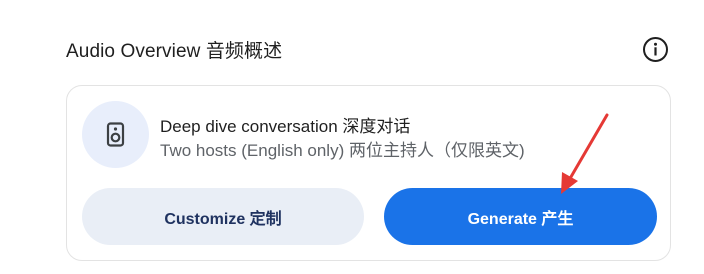 The image size is (704, 274). I want to click on item-subtitle: Two hosts (English only) 两位主持人（仅限英文), so click(342, 150).